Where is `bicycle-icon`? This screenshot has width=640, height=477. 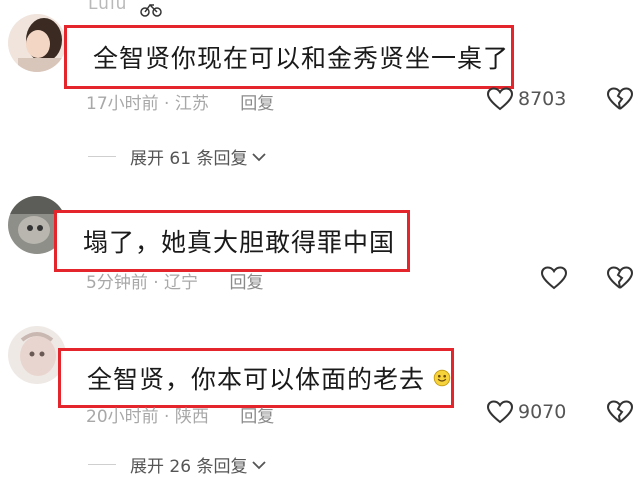 bicycle-icon is located at coordinates (151, 10).